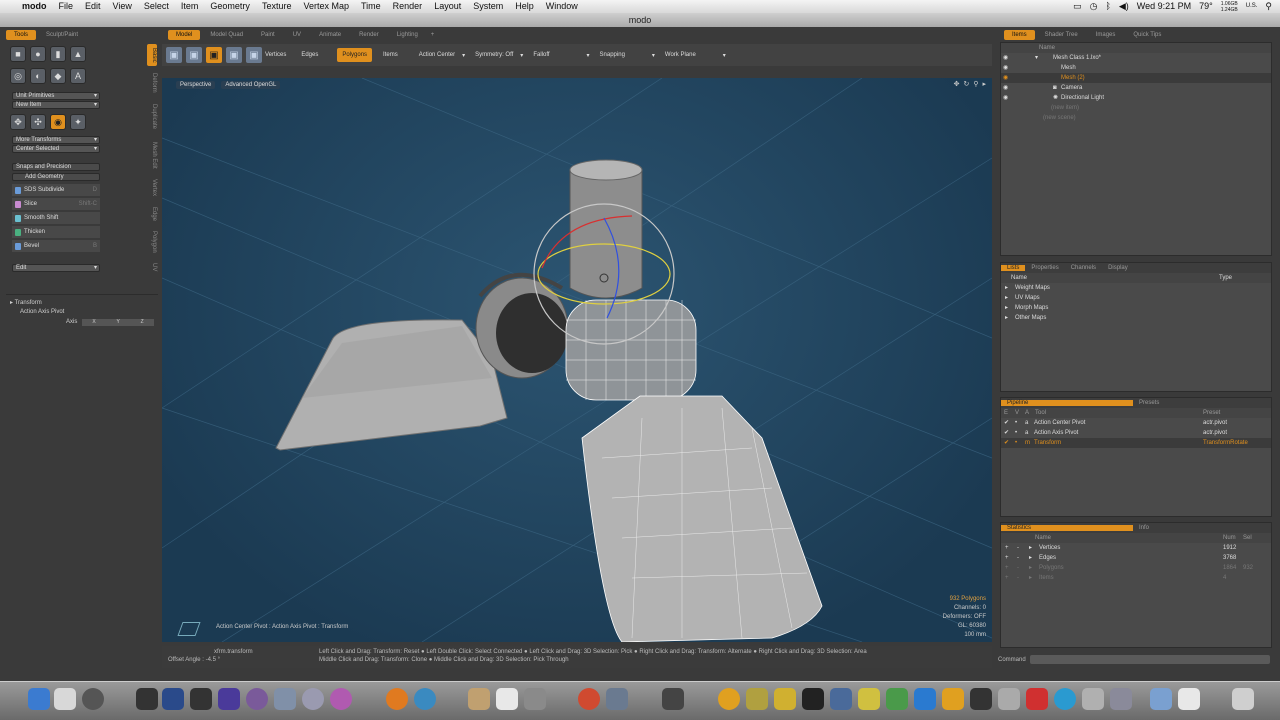  What do you see at coordinates (56, 96) in the screenshot?
I see `unit-primitives-dropdown: Unit Primitives` at bounding box center [56, 96].